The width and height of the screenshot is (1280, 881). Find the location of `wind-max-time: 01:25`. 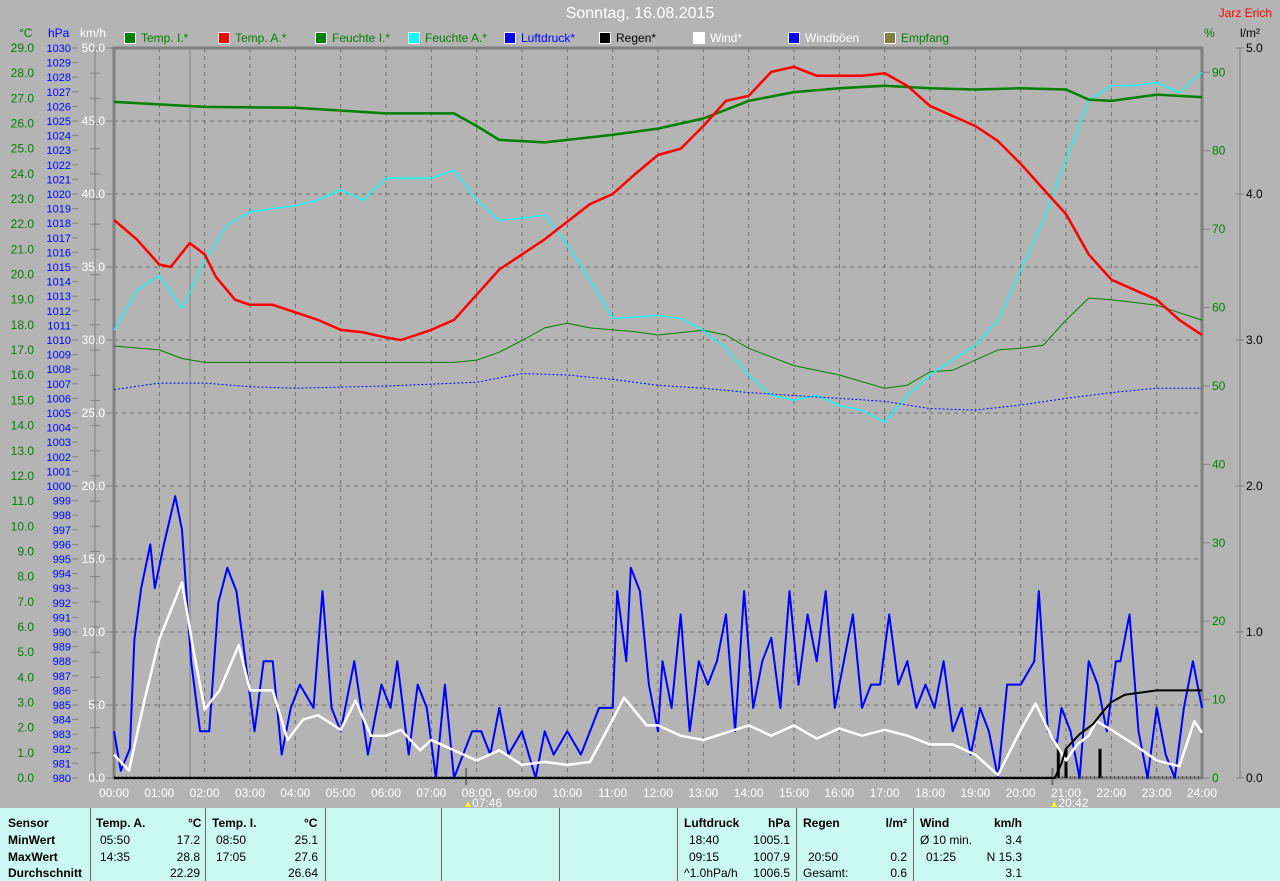

wind-max-time: 01:25 is located at coordinates (941, 857).